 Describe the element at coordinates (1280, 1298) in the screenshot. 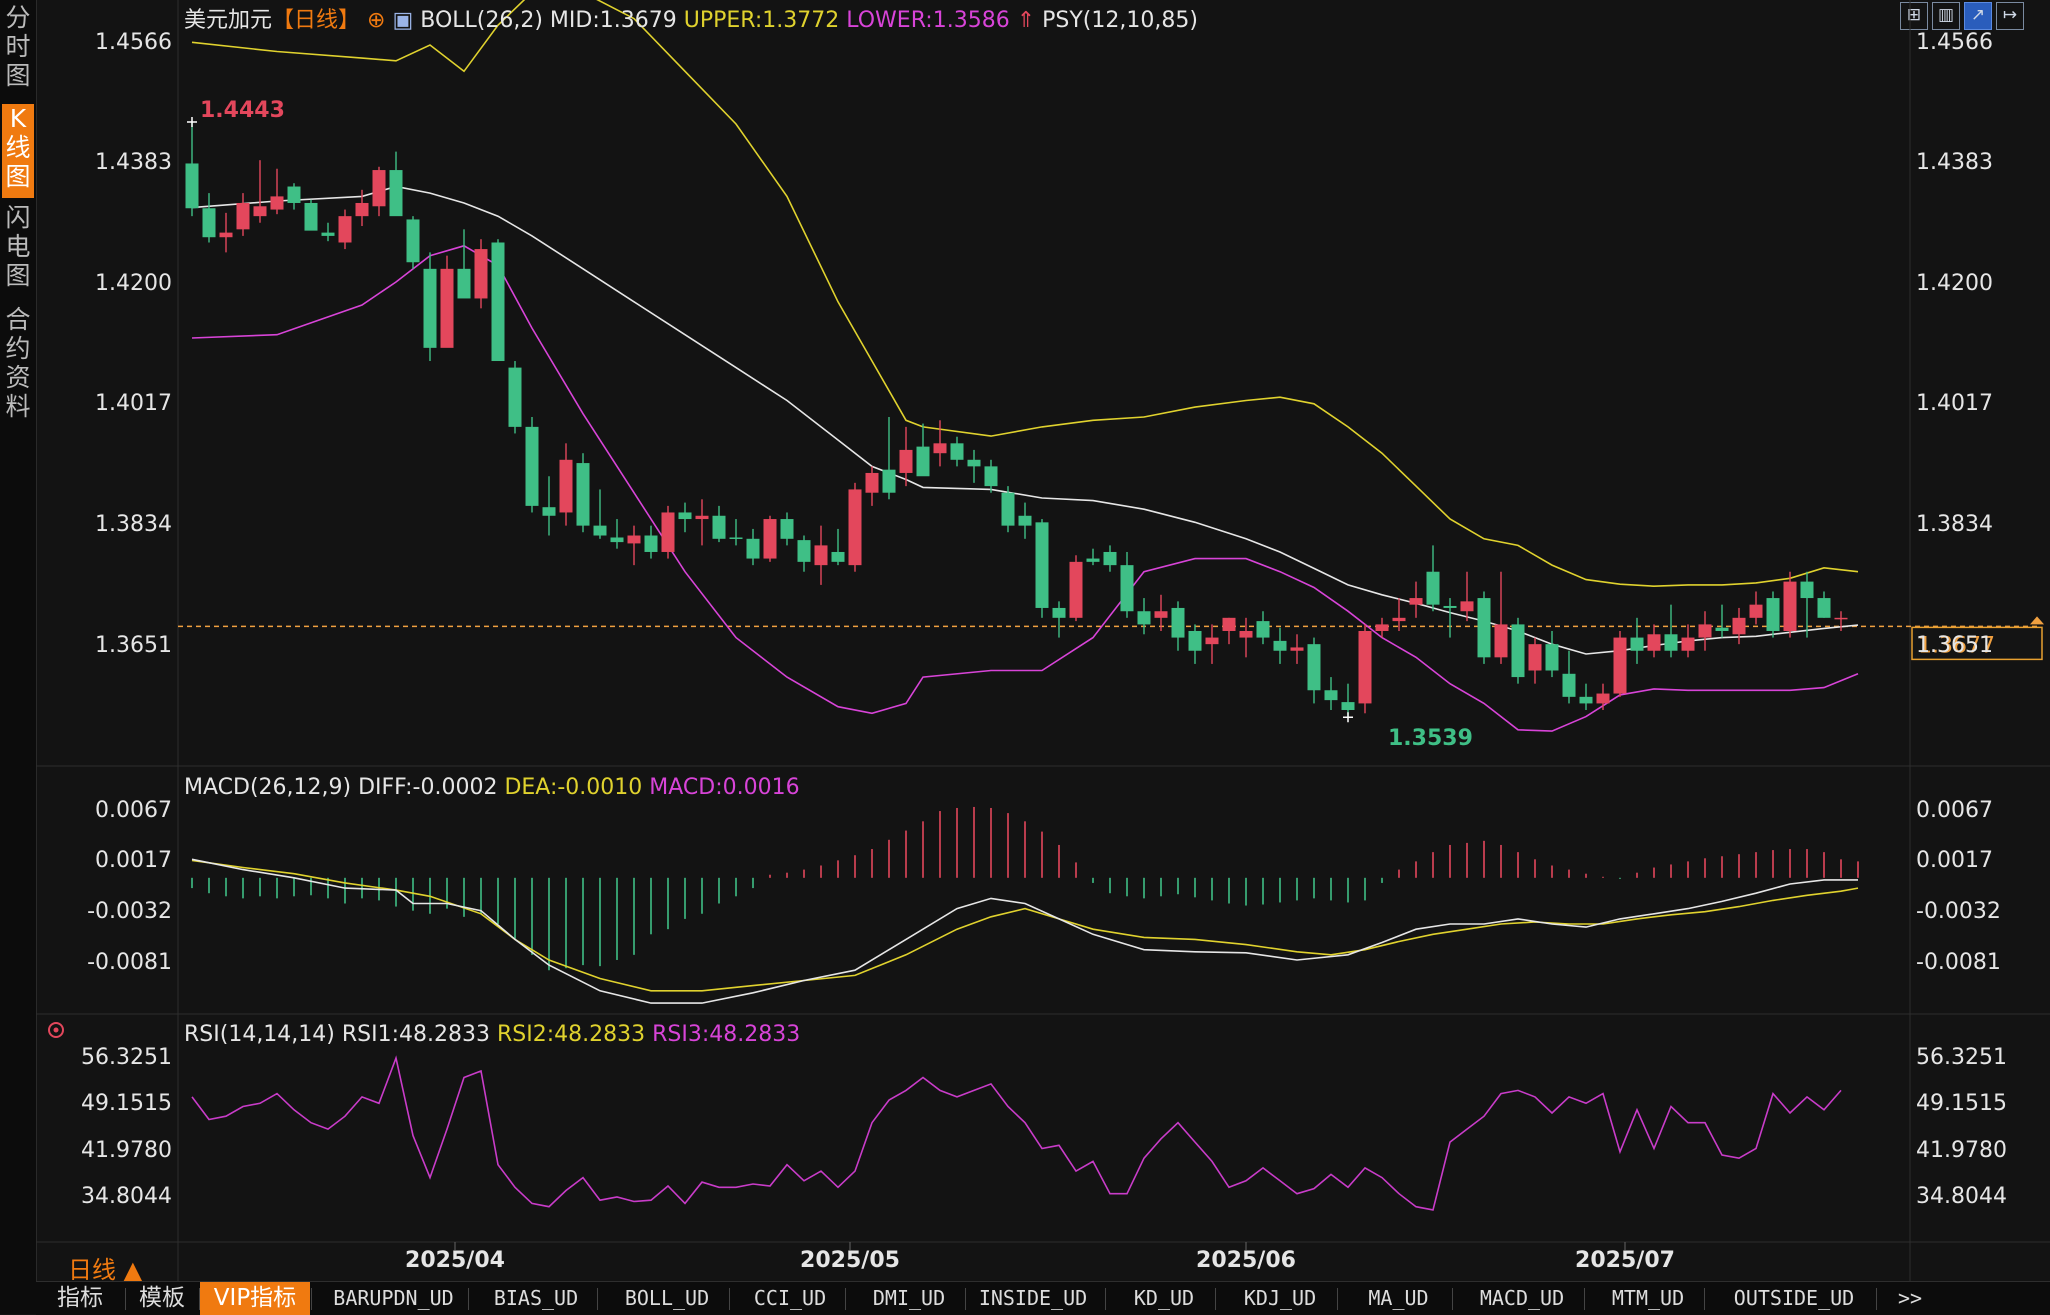

I see `bottom-tab-10: KDJ_UD` at that location.